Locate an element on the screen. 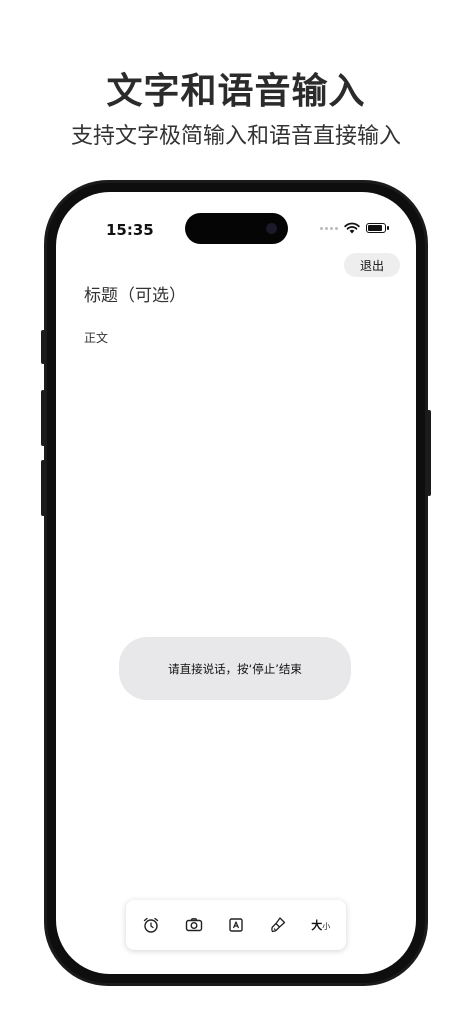  alarm-clock-icon is located at coordinates (151, 925).